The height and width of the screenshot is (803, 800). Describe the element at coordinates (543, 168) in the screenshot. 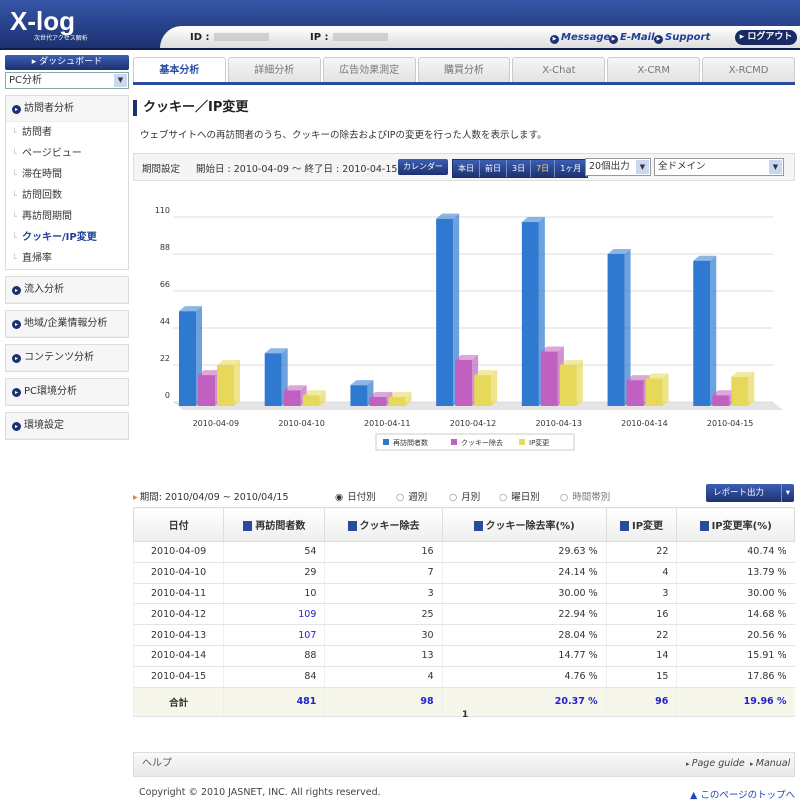

I see `range-7days: 7日` at that location.